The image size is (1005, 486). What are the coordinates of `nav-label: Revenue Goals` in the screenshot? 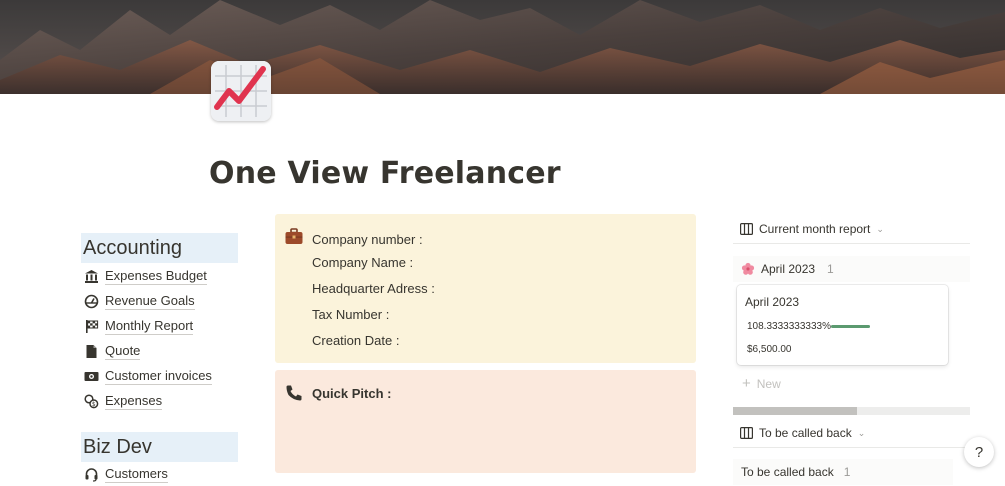 It's located at (150, 301).